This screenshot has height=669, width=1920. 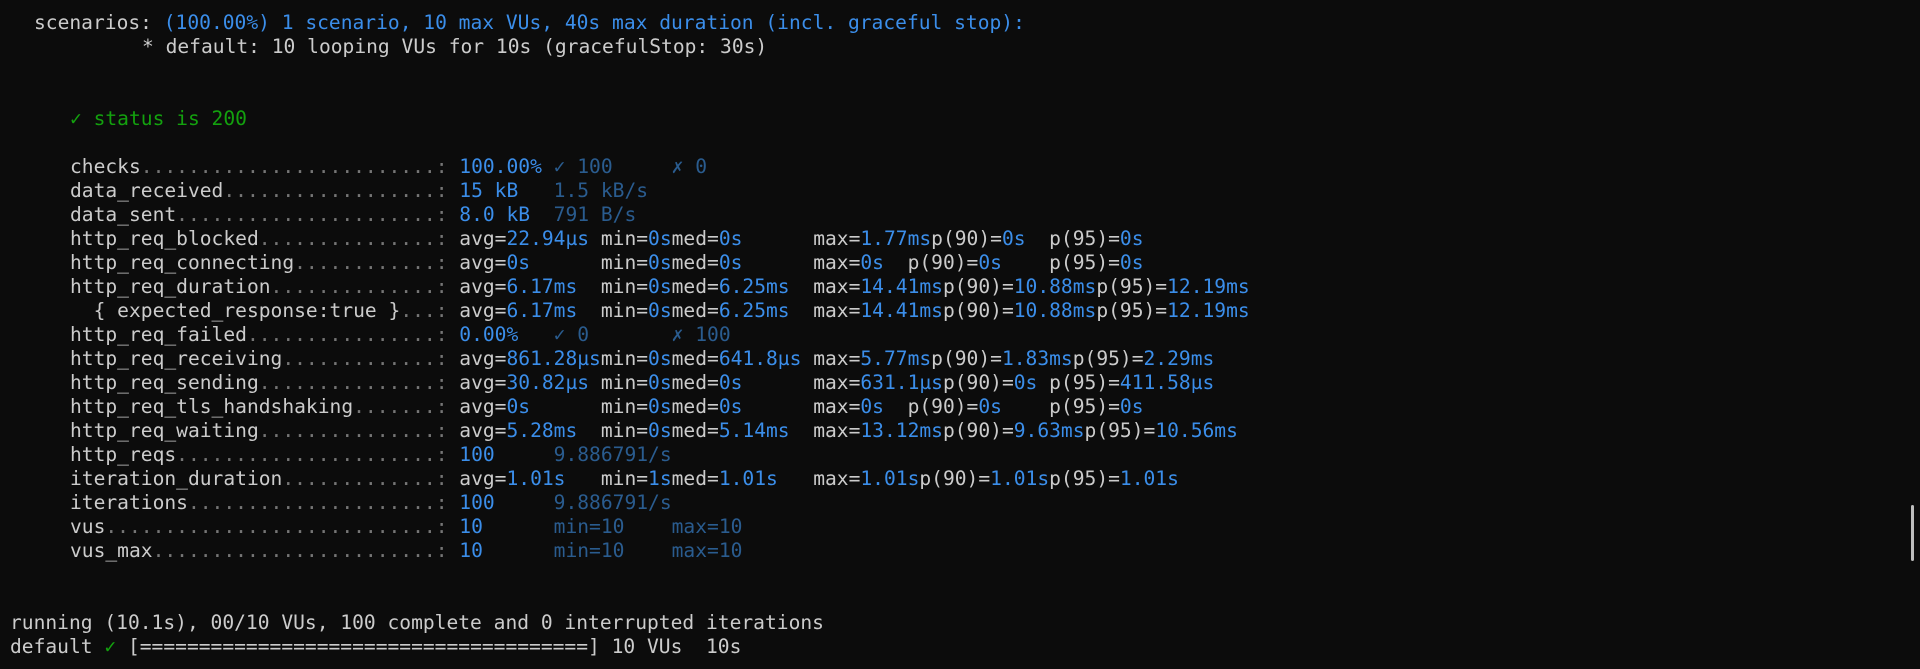 I want to click on metric-value: ✓ 100, so click(x=583, y=166).